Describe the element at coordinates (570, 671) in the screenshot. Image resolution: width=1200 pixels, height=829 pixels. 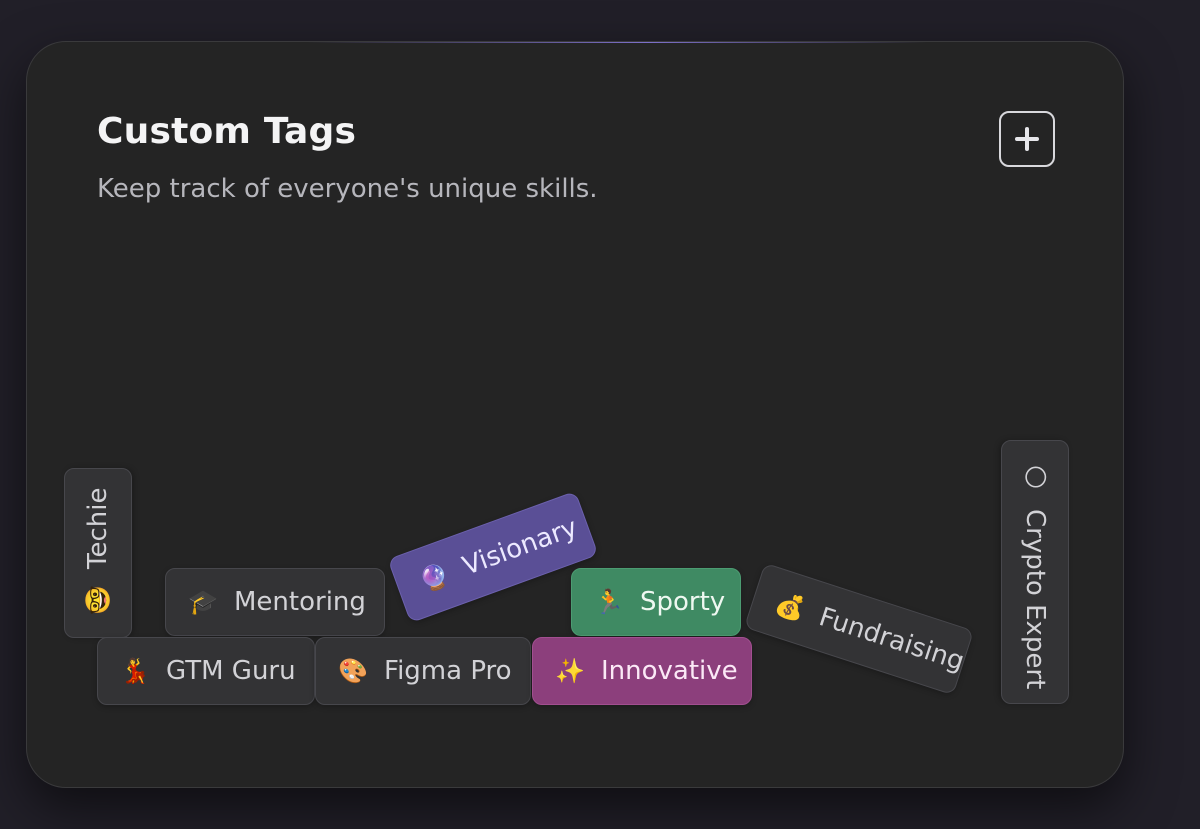
I see `sparkles-icon: ✨` at that location.